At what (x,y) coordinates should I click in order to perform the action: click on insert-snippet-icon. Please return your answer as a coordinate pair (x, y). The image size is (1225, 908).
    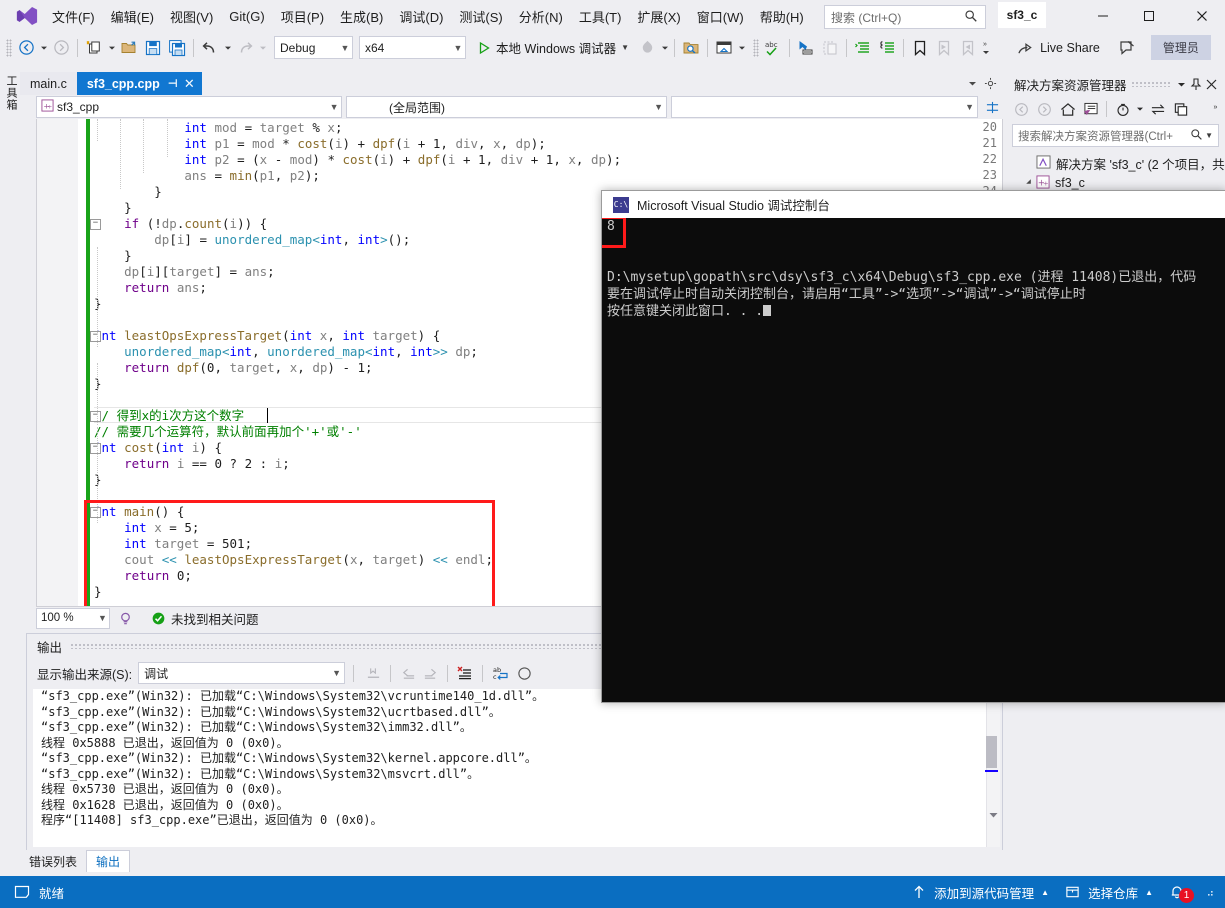
    Looking at the image, I should click on (806, 48).